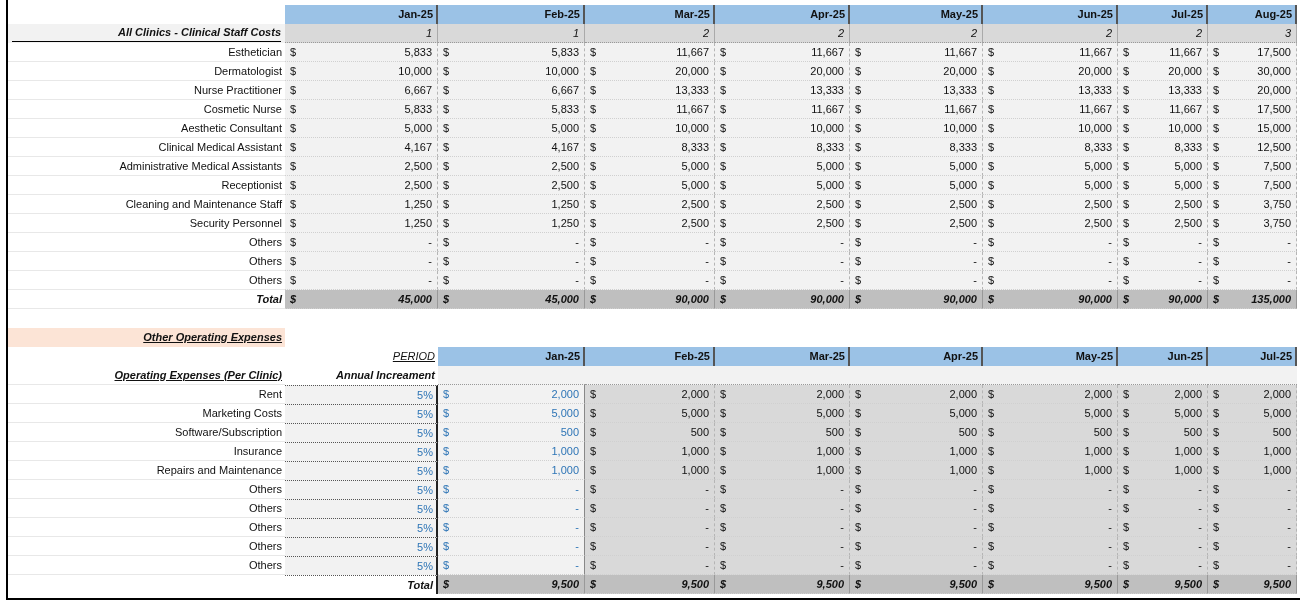  I want to click on cell-value: 12,500, so click(1274, 147).